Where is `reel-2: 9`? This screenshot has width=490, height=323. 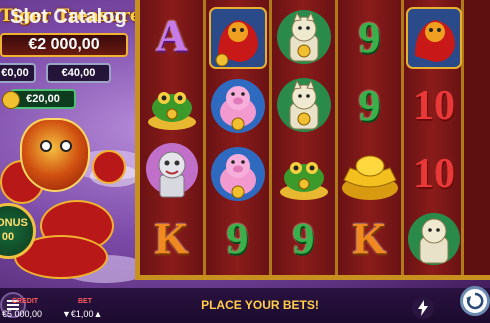
reel-2: 9 is located at coordinates (239, 137).